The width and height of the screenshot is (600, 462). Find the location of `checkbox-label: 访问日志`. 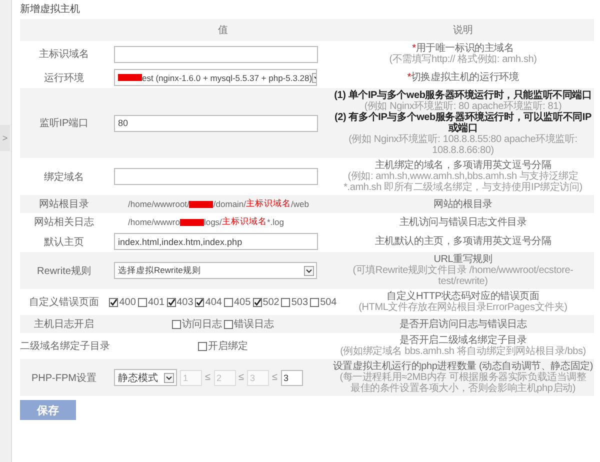

checkbox-label: 访问日志 is located at coordinates (202, 324).